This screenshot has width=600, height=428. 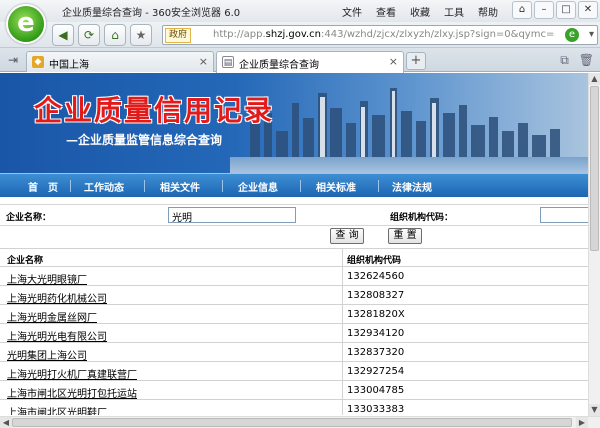 I want to click on menu-favorites: 收藏, so click(x=420, y=11).